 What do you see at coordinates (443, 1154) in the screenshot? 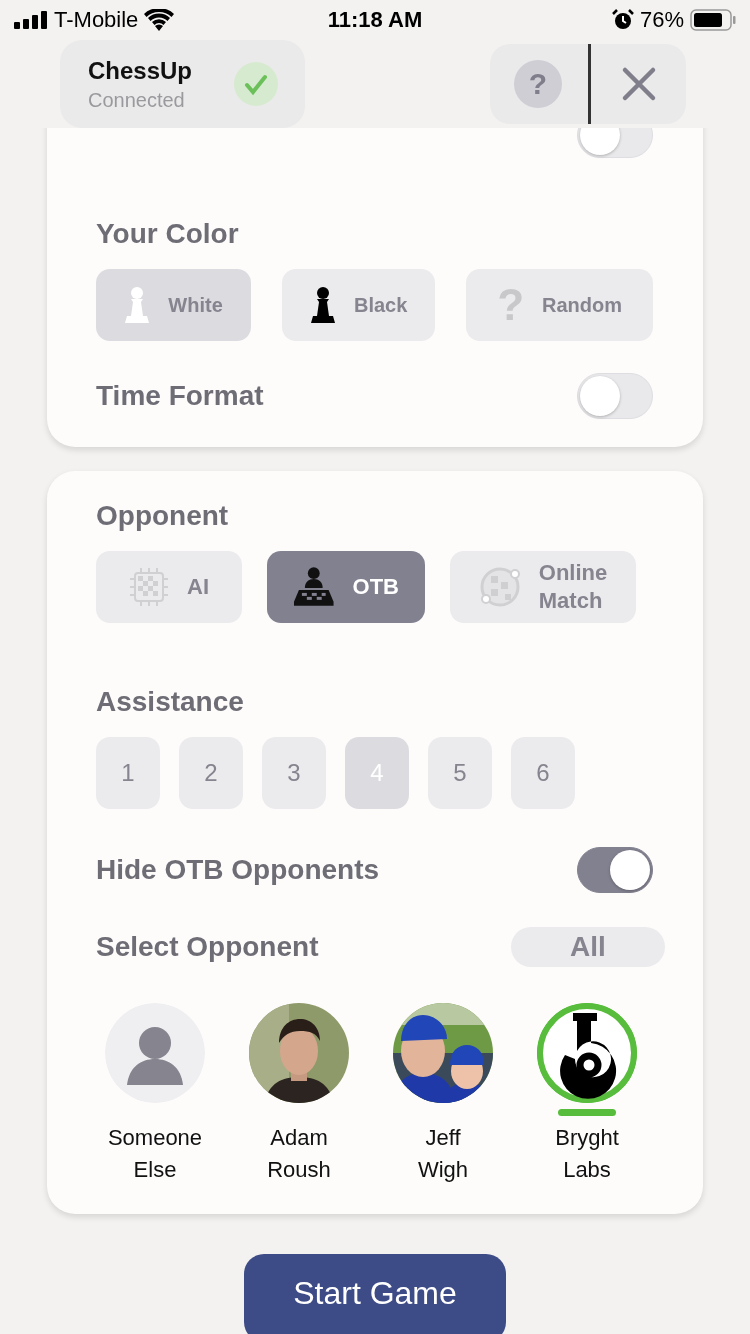
I see `player-name: Jeff Wigh` at bounding box center [443, 1154].